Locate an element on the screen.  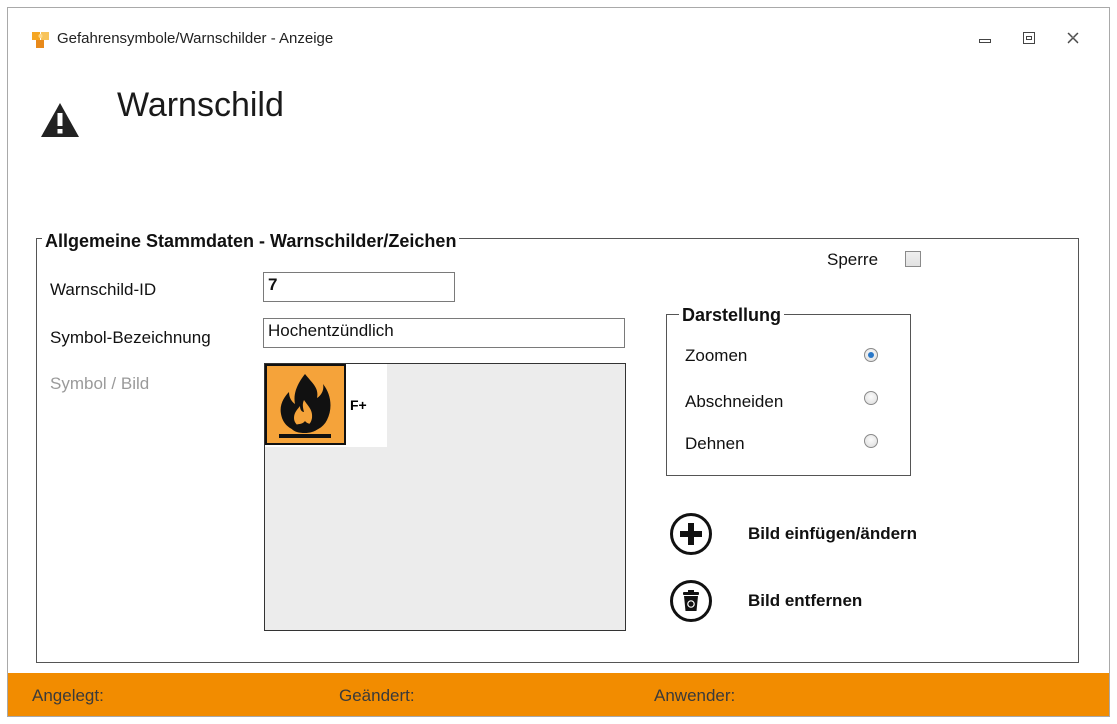
status-anwender: Anwender: is located at coordinates (695, 695).